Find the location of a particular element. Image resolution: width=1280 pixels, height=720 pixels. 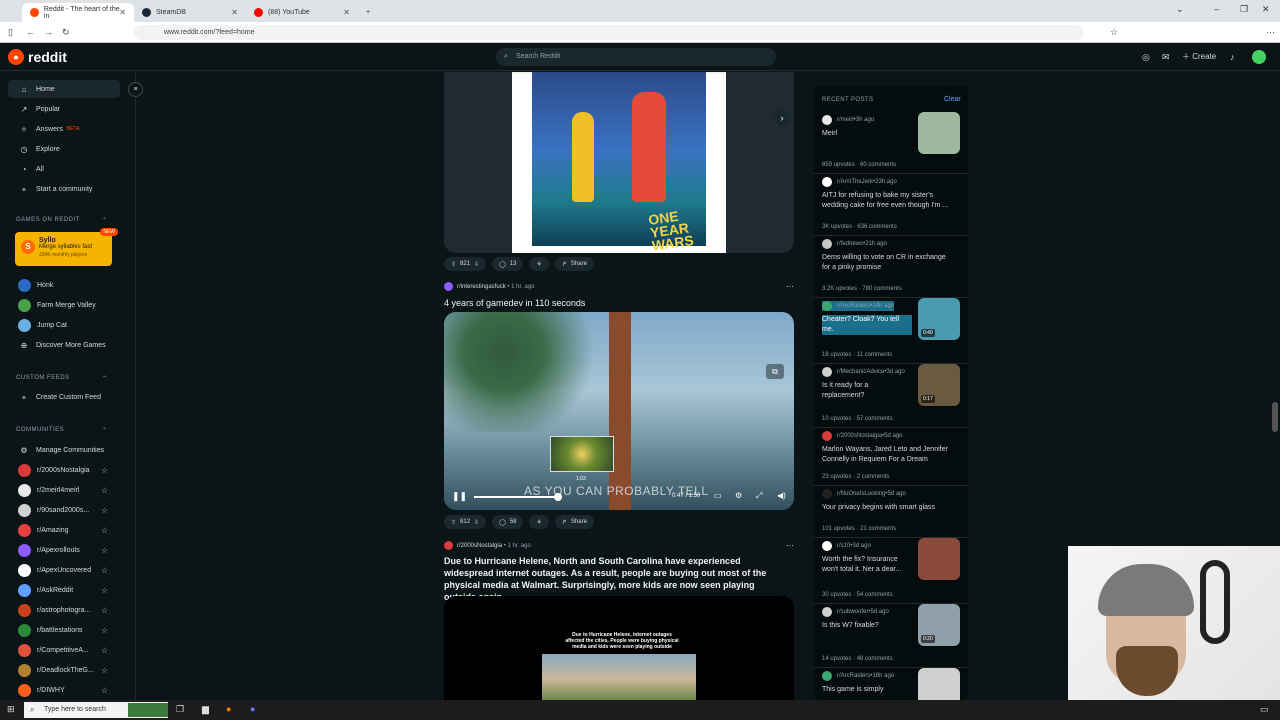

vote-pill: ⇧ 821 ⇩ is located at coordinates (465, 264).